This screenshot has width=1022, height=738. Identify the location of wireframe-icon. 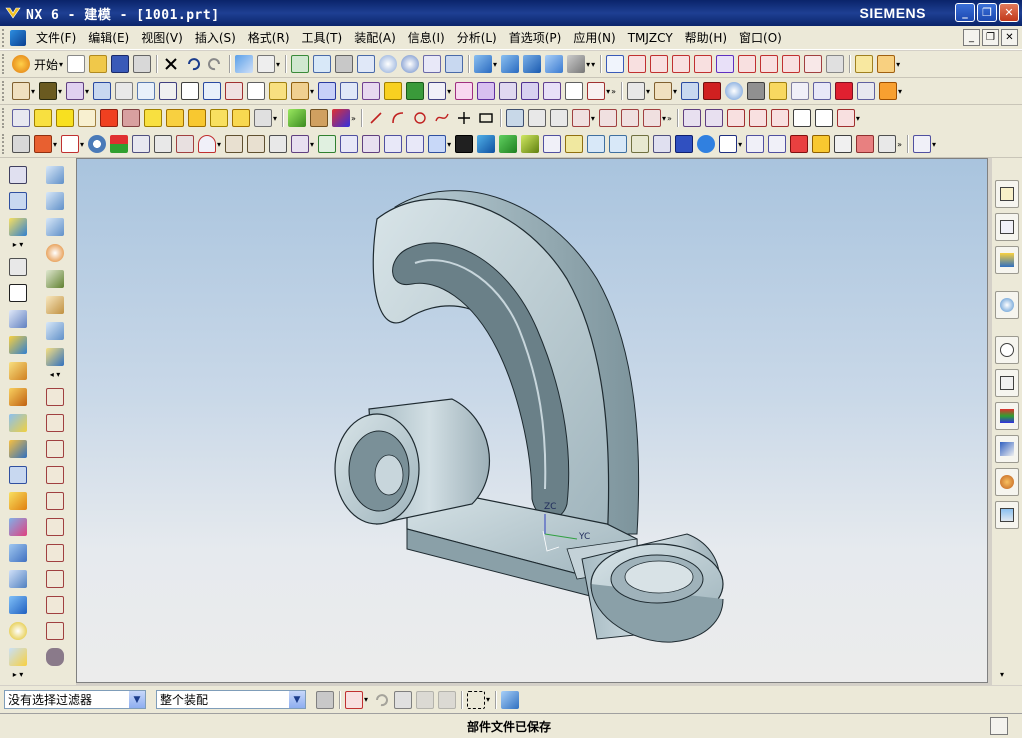
(554, 64).